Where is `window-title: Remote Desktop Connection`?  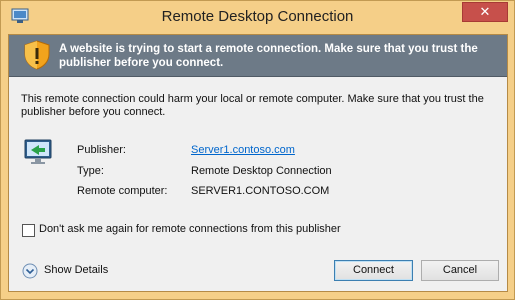 window-title: Remote Desktop Connection is located at coordinates (257, 16).